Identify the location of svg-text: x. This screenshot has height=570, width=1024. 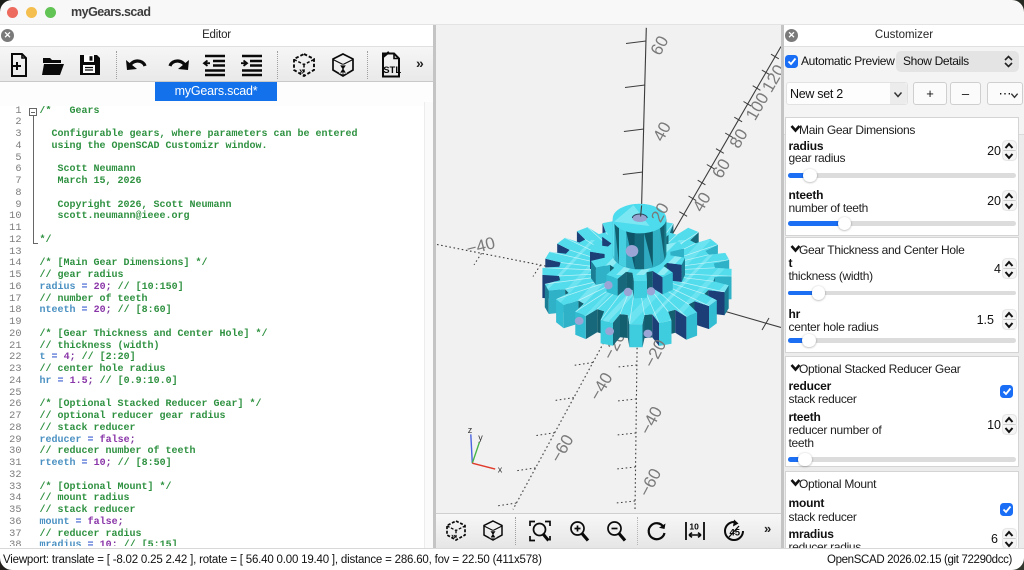
(500, 470).